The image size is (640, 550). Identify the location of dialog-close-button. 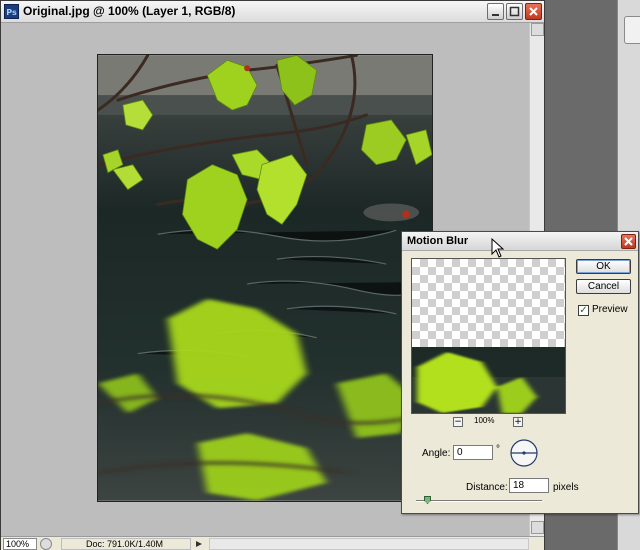
(628, 241).